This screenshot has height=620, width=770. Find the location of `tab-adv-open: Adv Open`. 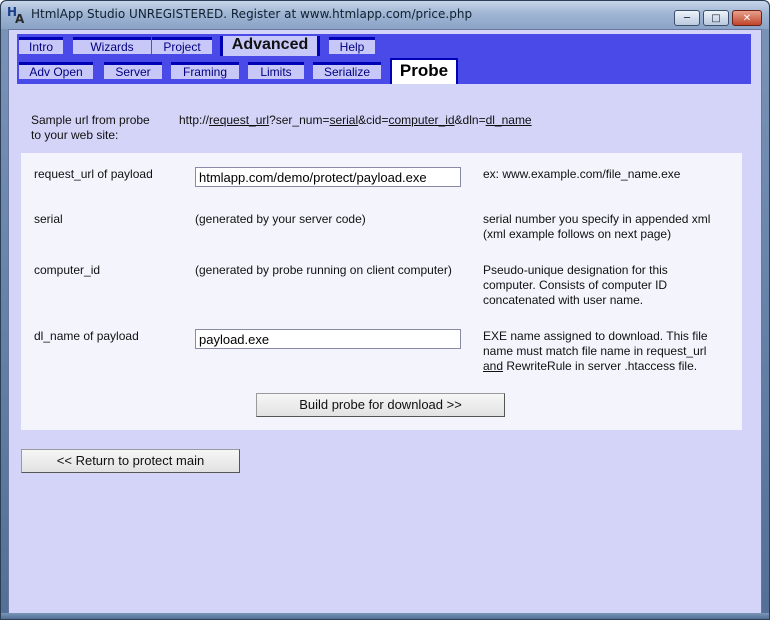

tab-adv-open: Adv Open is located at coordinates (56, 70).